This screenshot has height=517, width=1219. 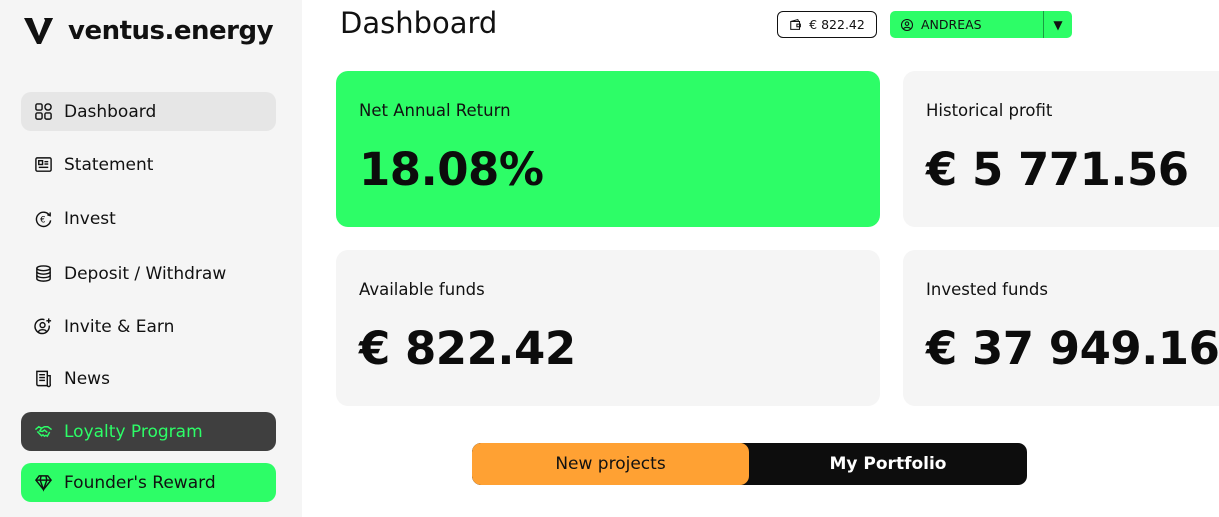 I want to click on invested-funds-value: € 37 949.16, so click(x=1072, y=348).